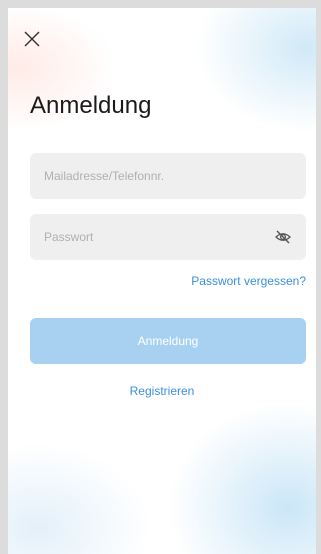 This screenshot has height=554, width=321. I want to click on login-button: Anmeldung, so click(168, 341).